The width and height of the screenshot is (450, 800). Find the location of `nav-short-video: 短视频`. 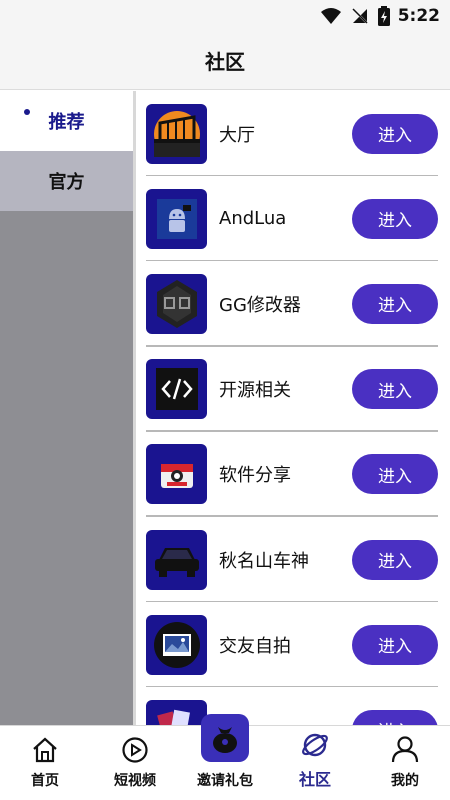

nav-short-video: 短视频 is located at coordinates (135, 763).